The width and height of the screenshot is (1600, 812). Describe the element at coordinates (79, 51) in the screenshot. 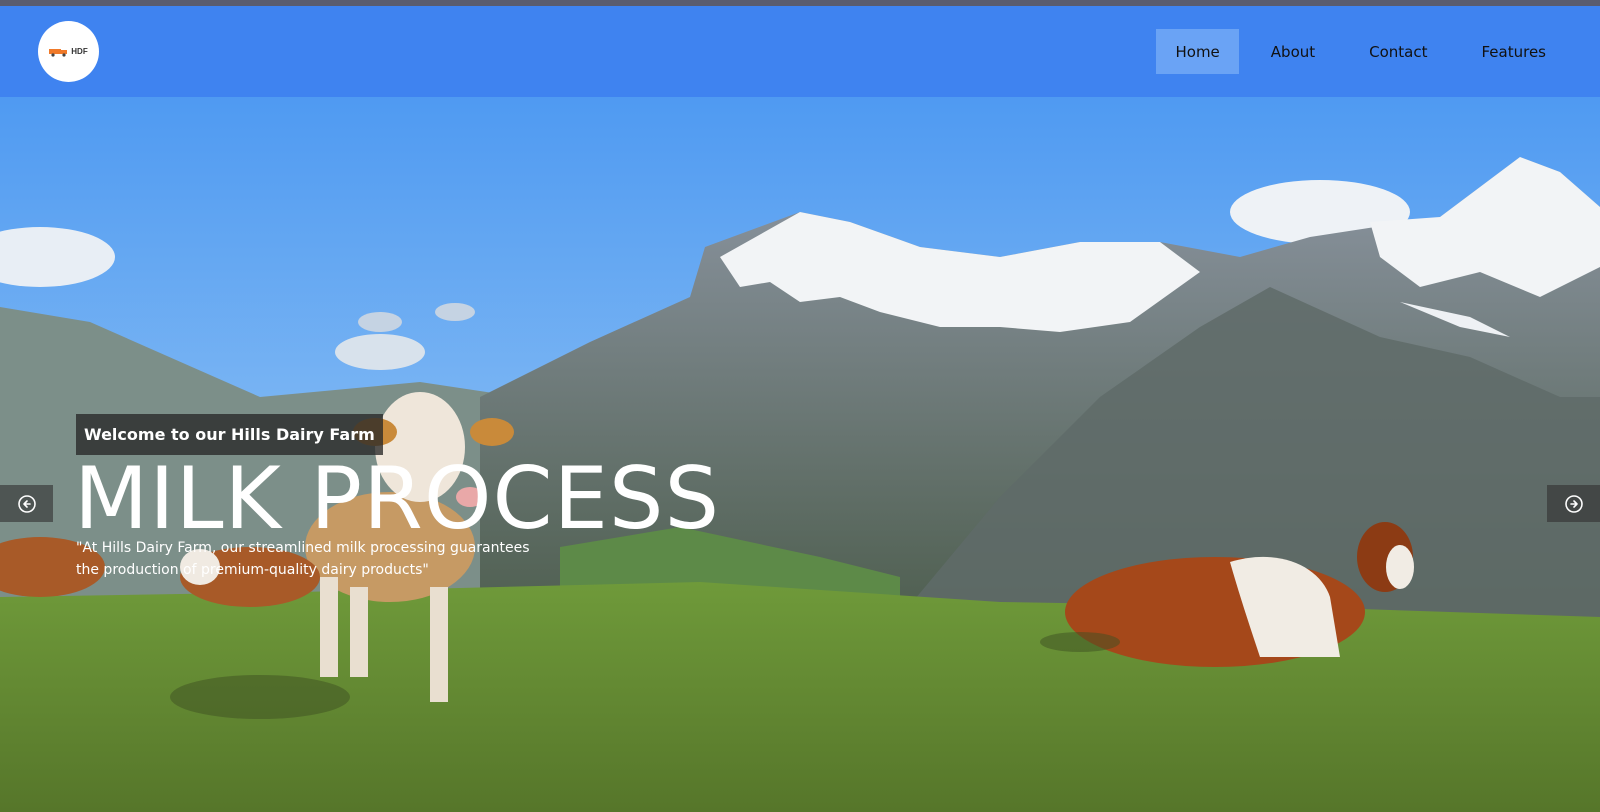

I see `logo-text: HDF` at that location.